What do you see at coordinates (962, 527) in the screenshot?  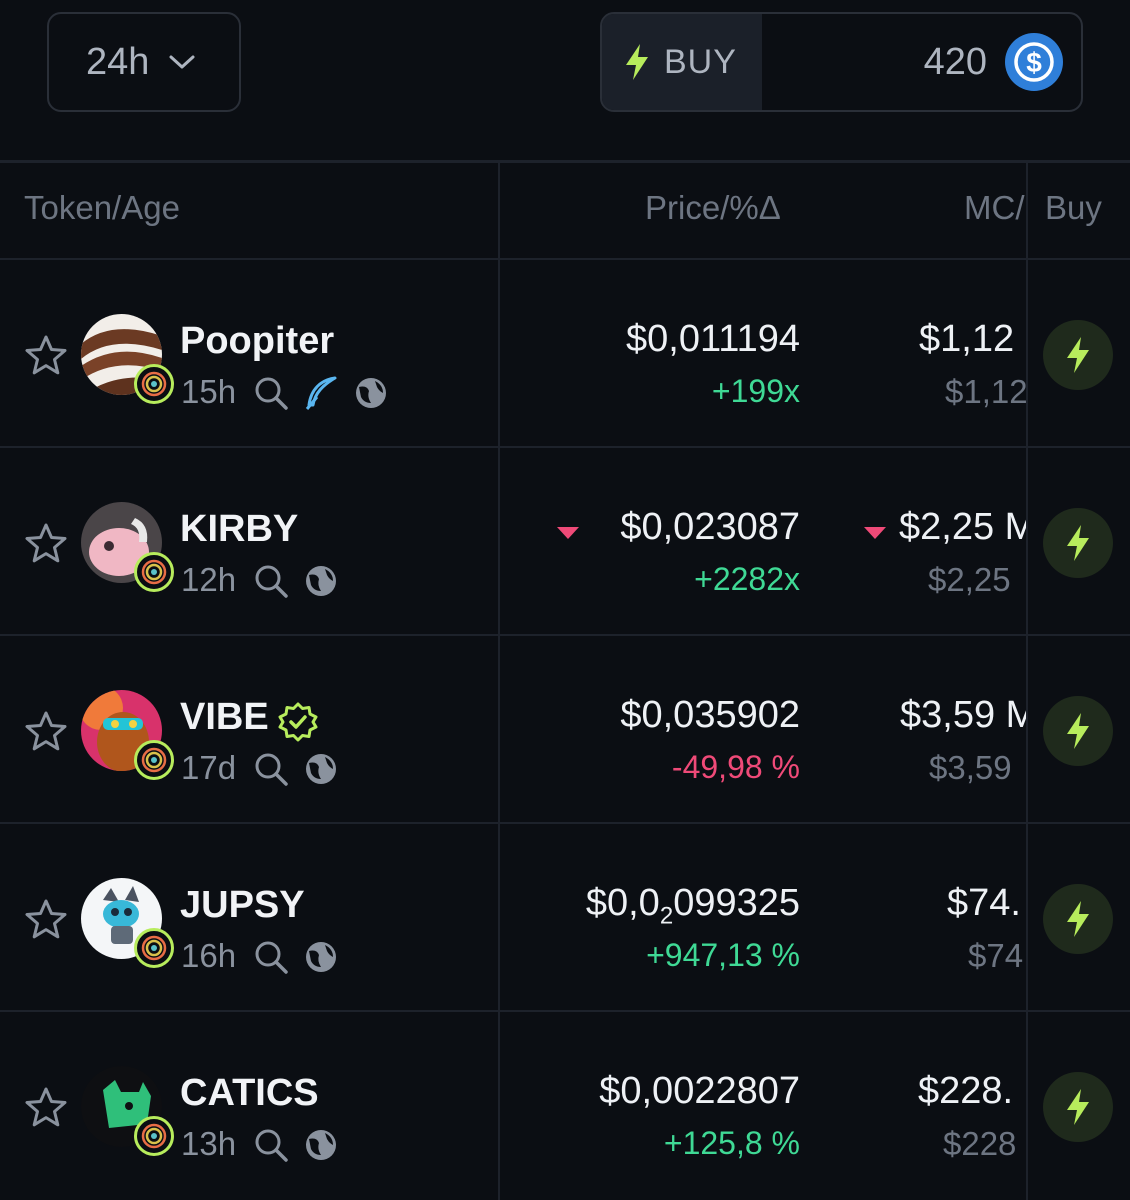 I see `market-cap: $2,25 M` at bounding box center [962, 527].